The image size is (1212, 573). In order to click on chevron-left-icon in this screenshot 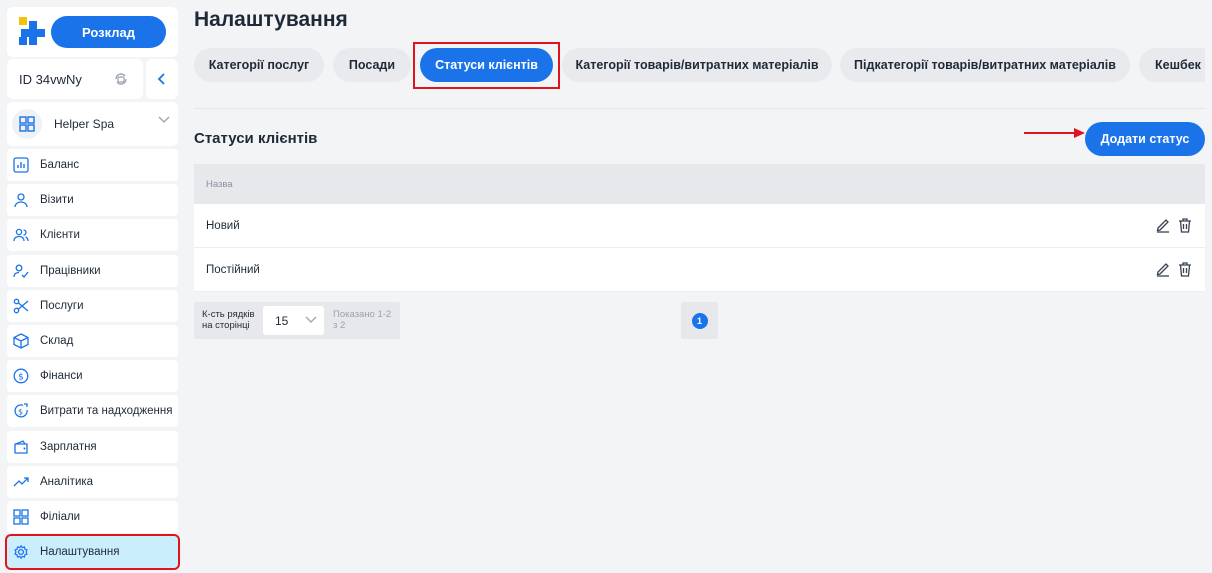, I will do `click(161, 79)`.